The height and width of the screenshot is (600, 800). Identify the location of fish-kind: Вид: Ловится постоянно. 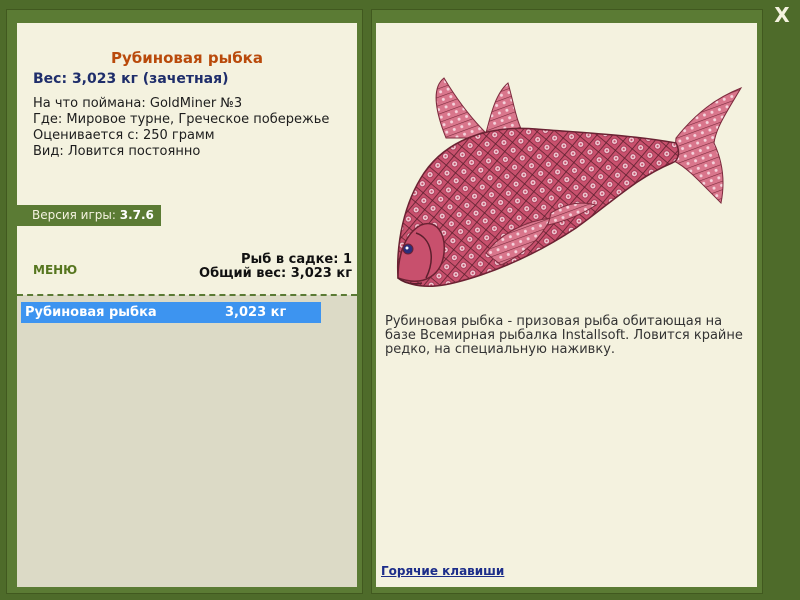
(117, 151).